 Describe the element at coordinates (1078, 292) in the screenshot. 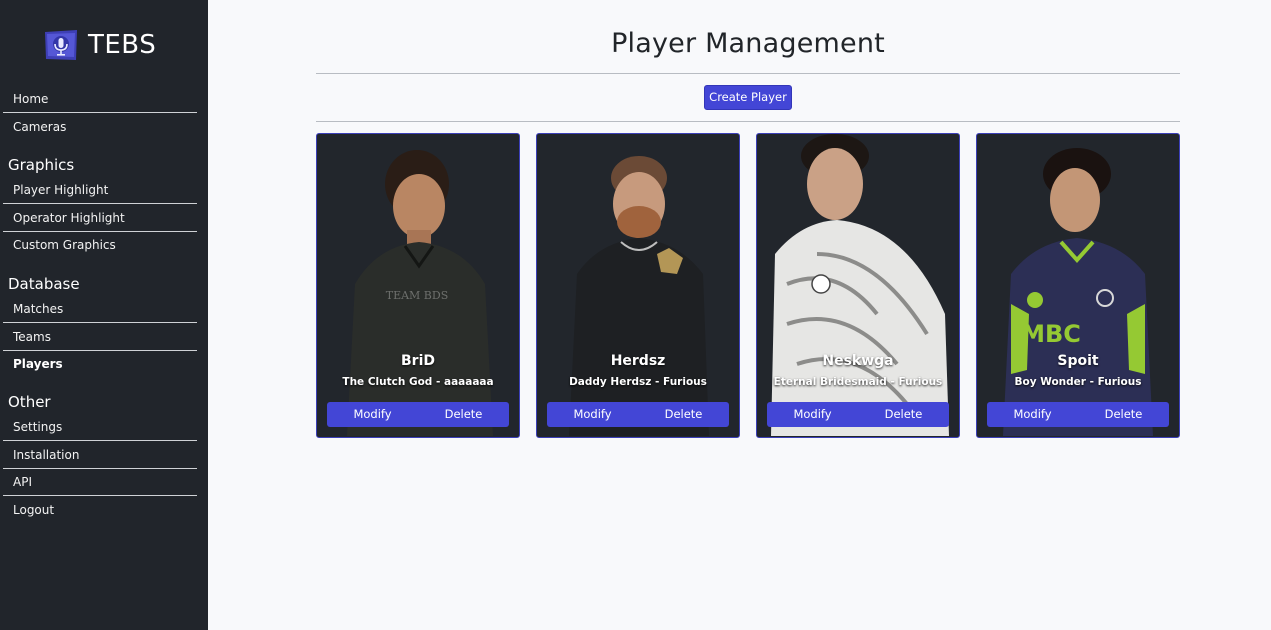

I see `player-photo: MBC` at that location.